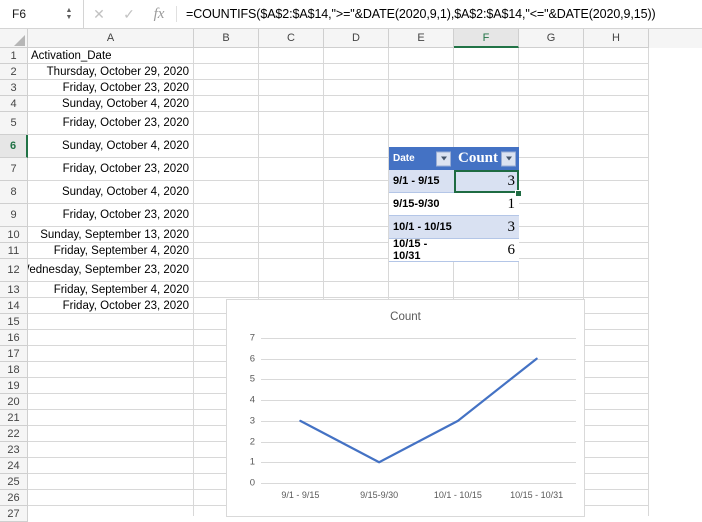 This screenshot has height=522, width=702. Describe the element at coordinates (14, 235) in the screenshot. I see `row-header-10: 10` at that location.